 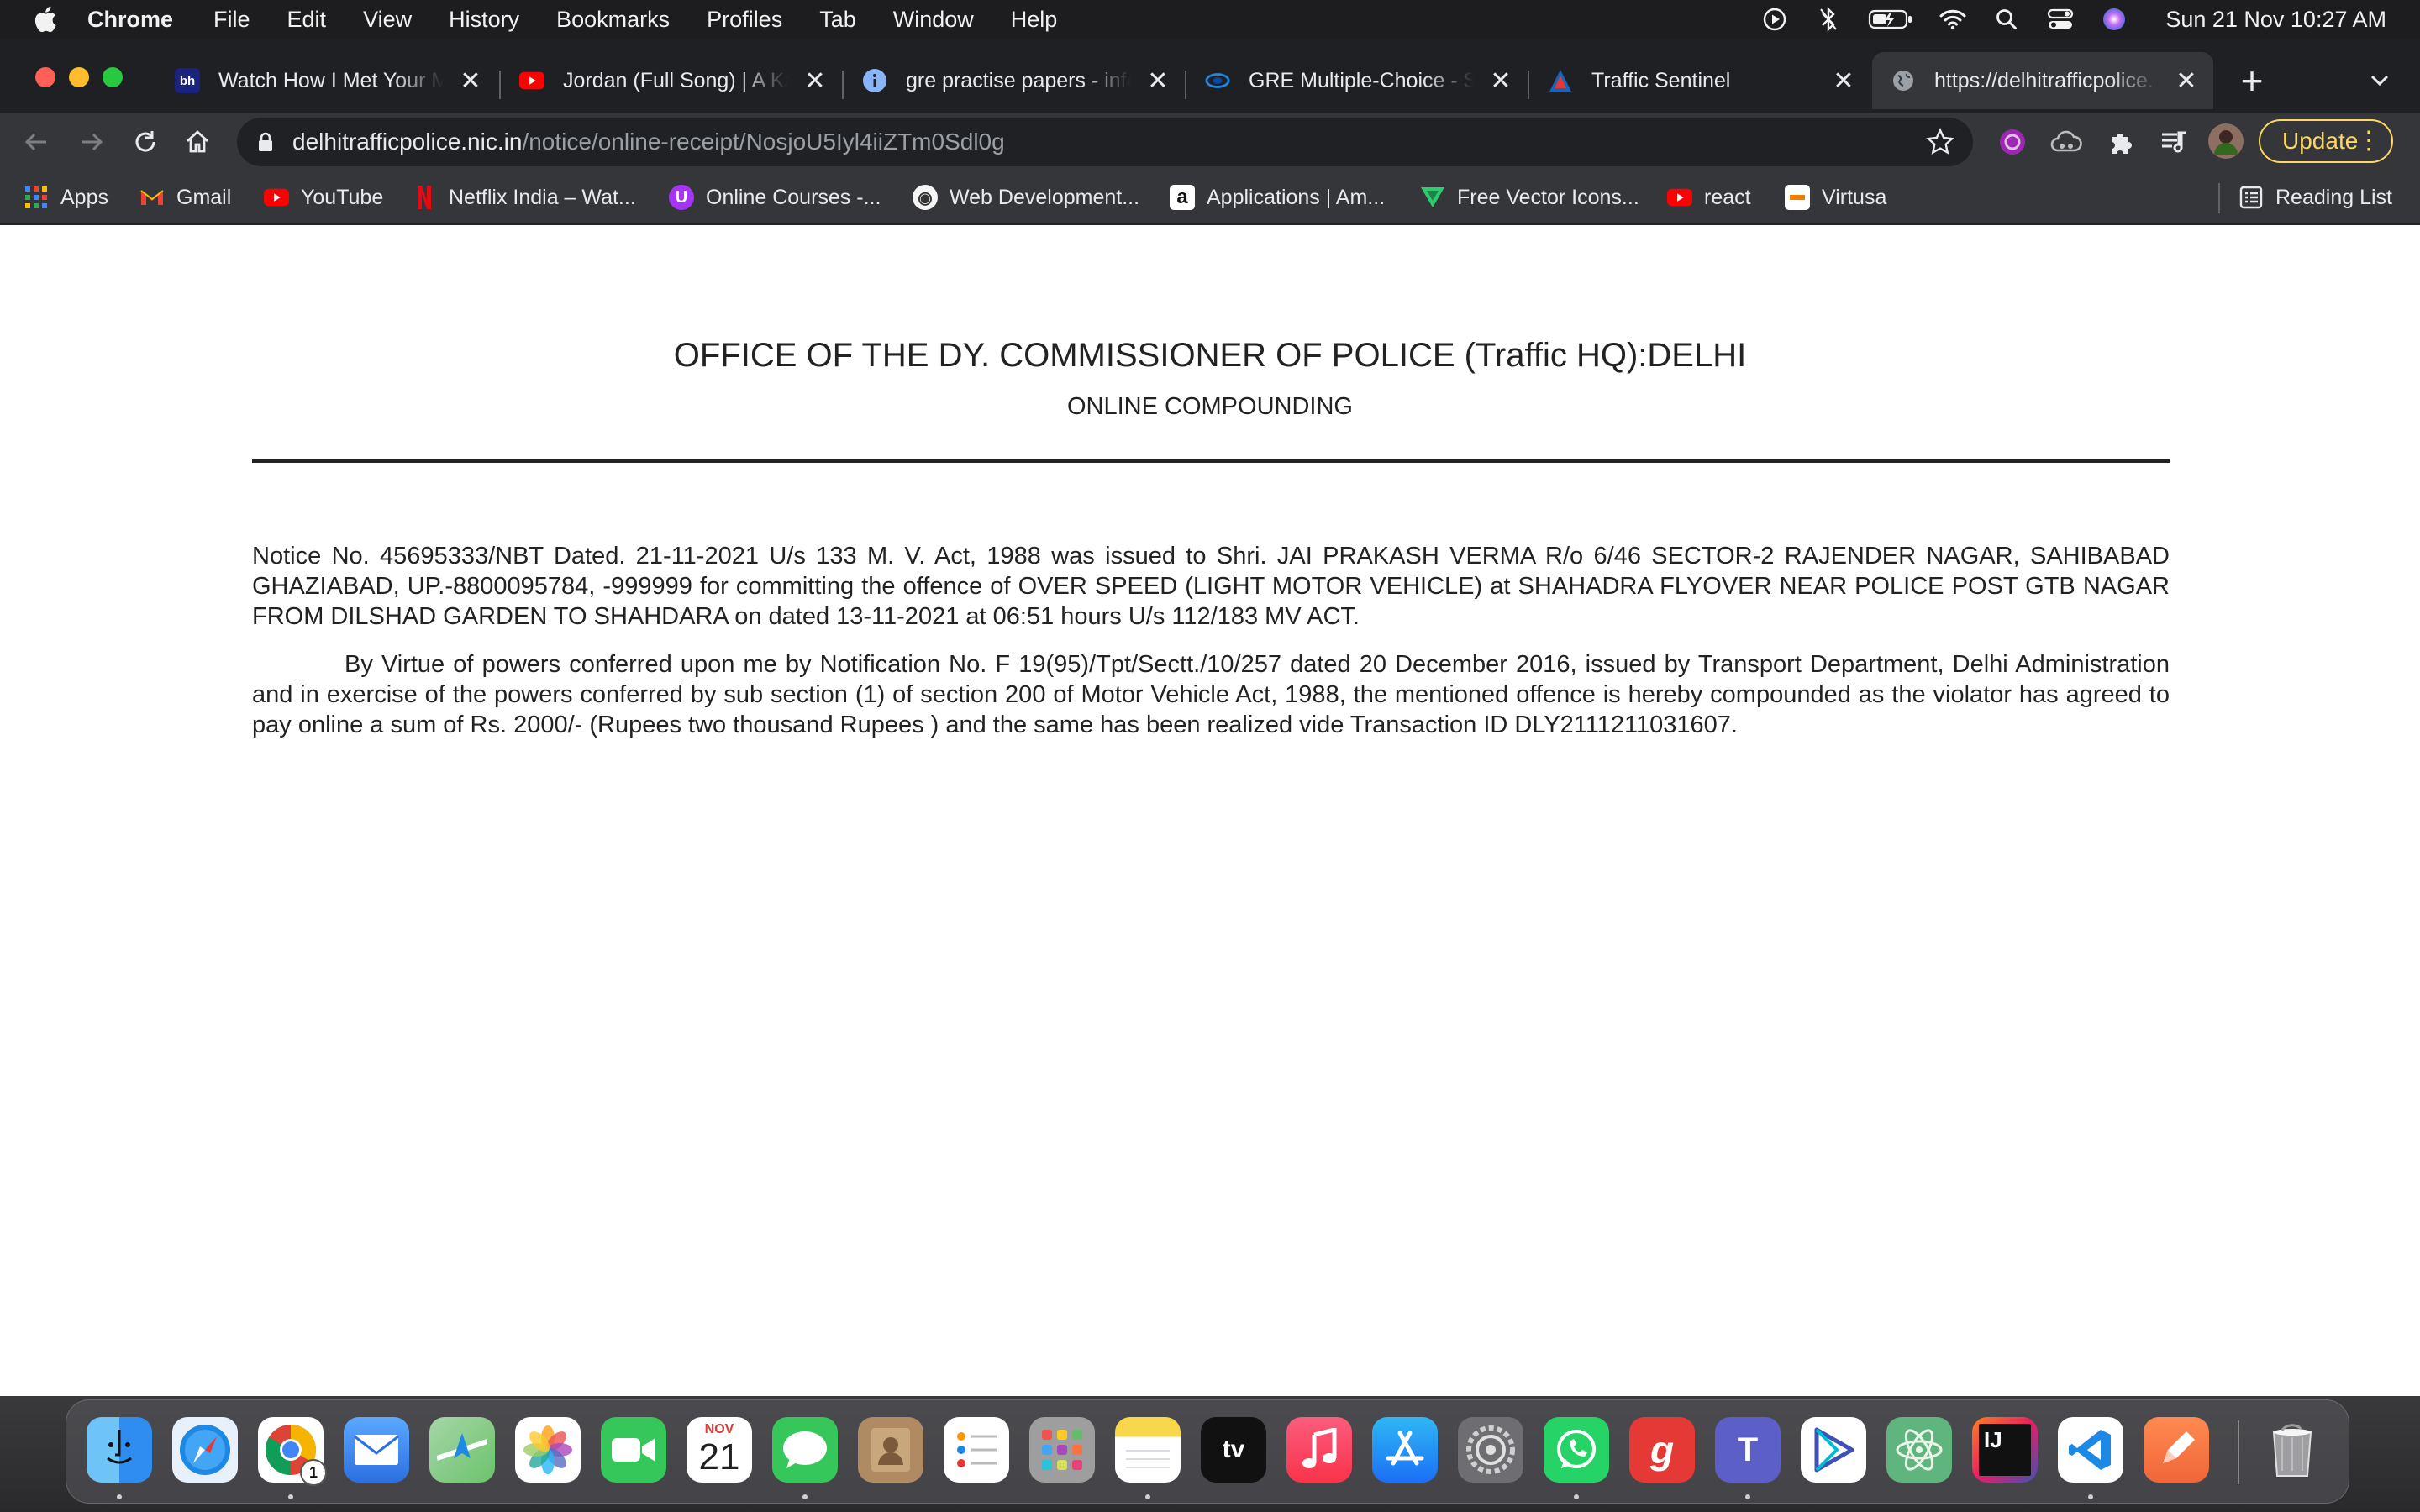 What do you see at coordinates (2060, 19) in the screenshot?
I see `control-center-icon` at bounding box center [2060, 19].